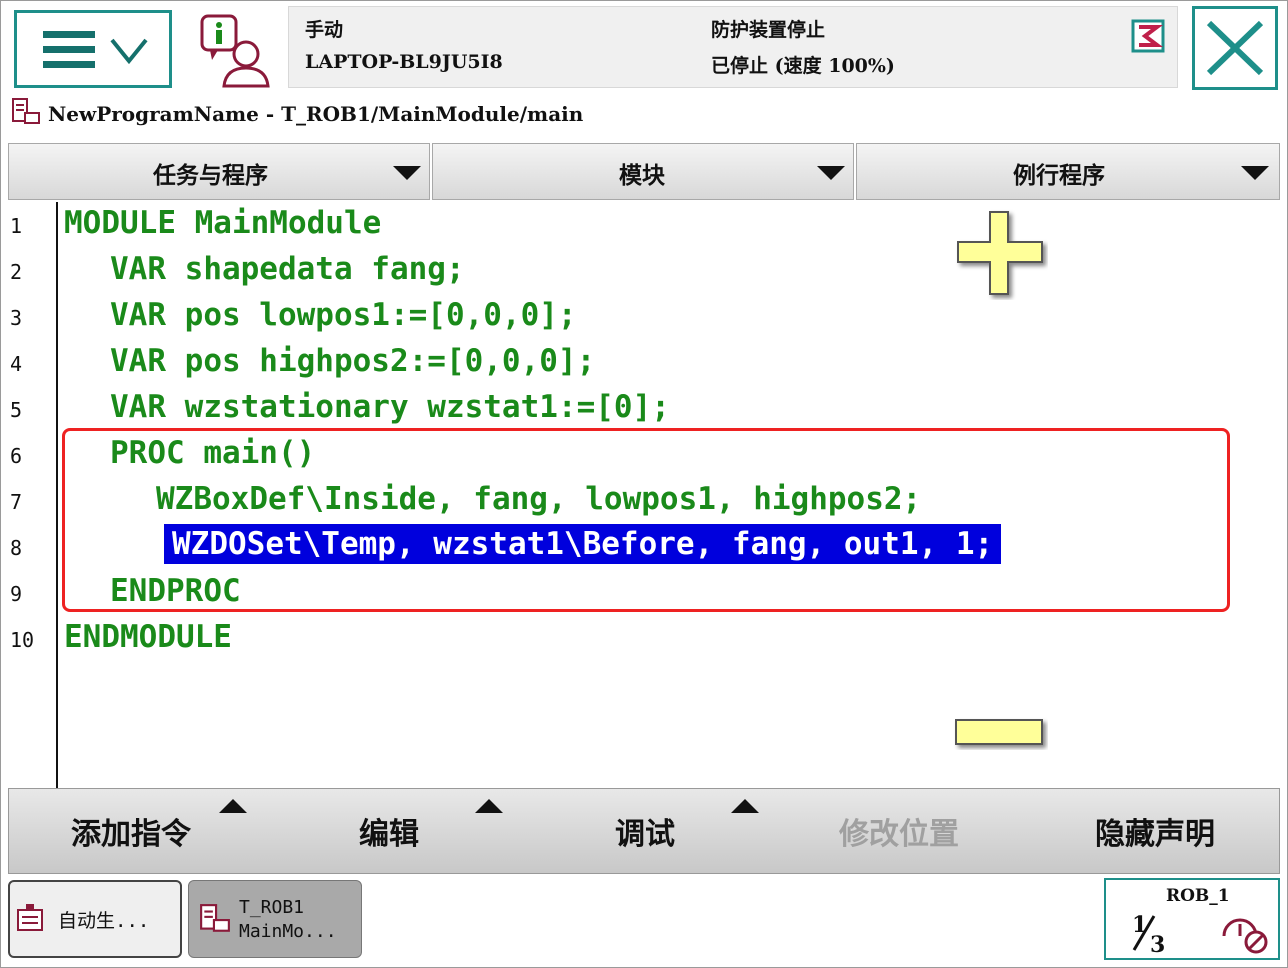 The width and height of the screenshot is (1288, 968). I want to click on code-line: VAR shapedata fang;, so click(287, 269).